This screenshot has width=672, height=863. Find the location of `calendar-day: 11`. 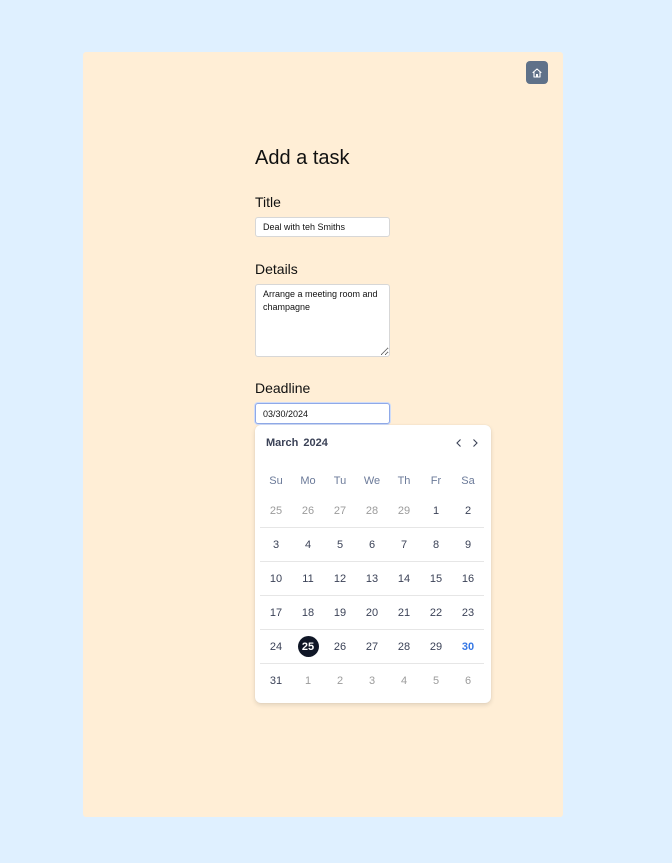

calendar-day: 11 is located at coordinates (308, 578).